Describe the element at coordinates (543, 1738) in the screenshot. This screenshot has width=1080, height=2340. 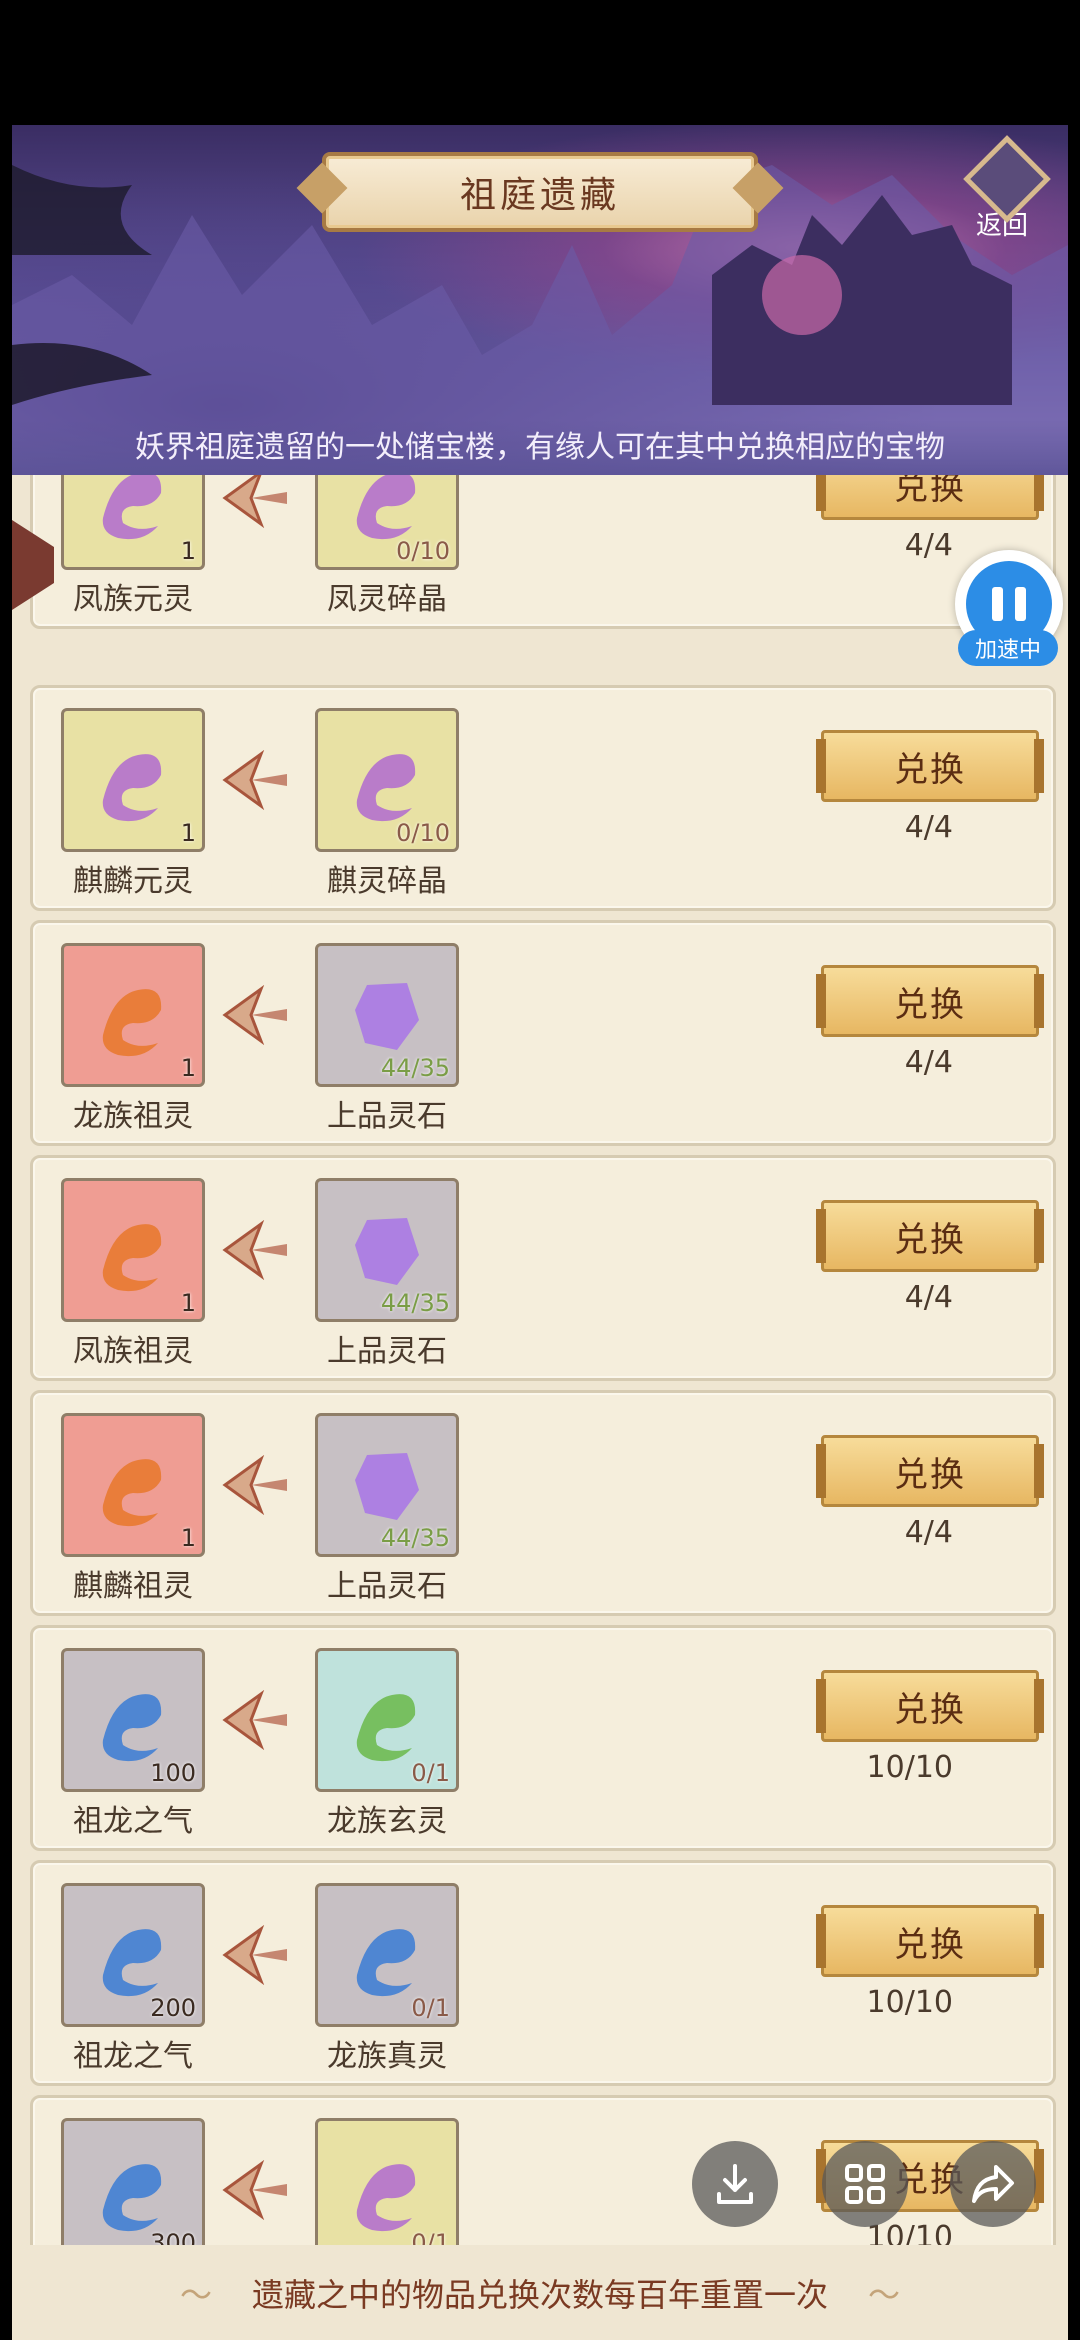
I see `exchange-row: 100 祖龙之气 0/1 龙族玄灵 兑换 10/10` at that location.